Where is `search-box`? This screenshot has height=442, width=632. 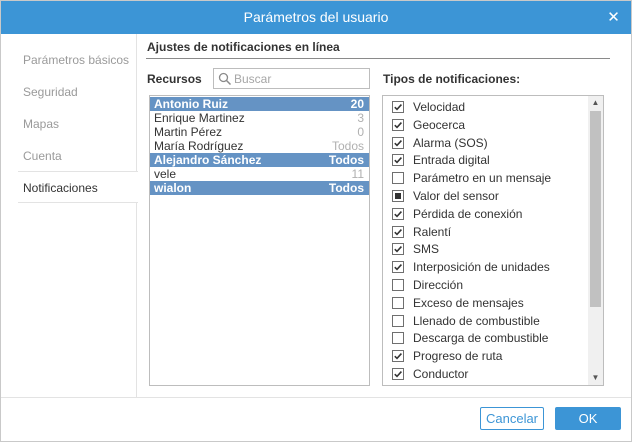 search-box is located at coordinates (291, 78).